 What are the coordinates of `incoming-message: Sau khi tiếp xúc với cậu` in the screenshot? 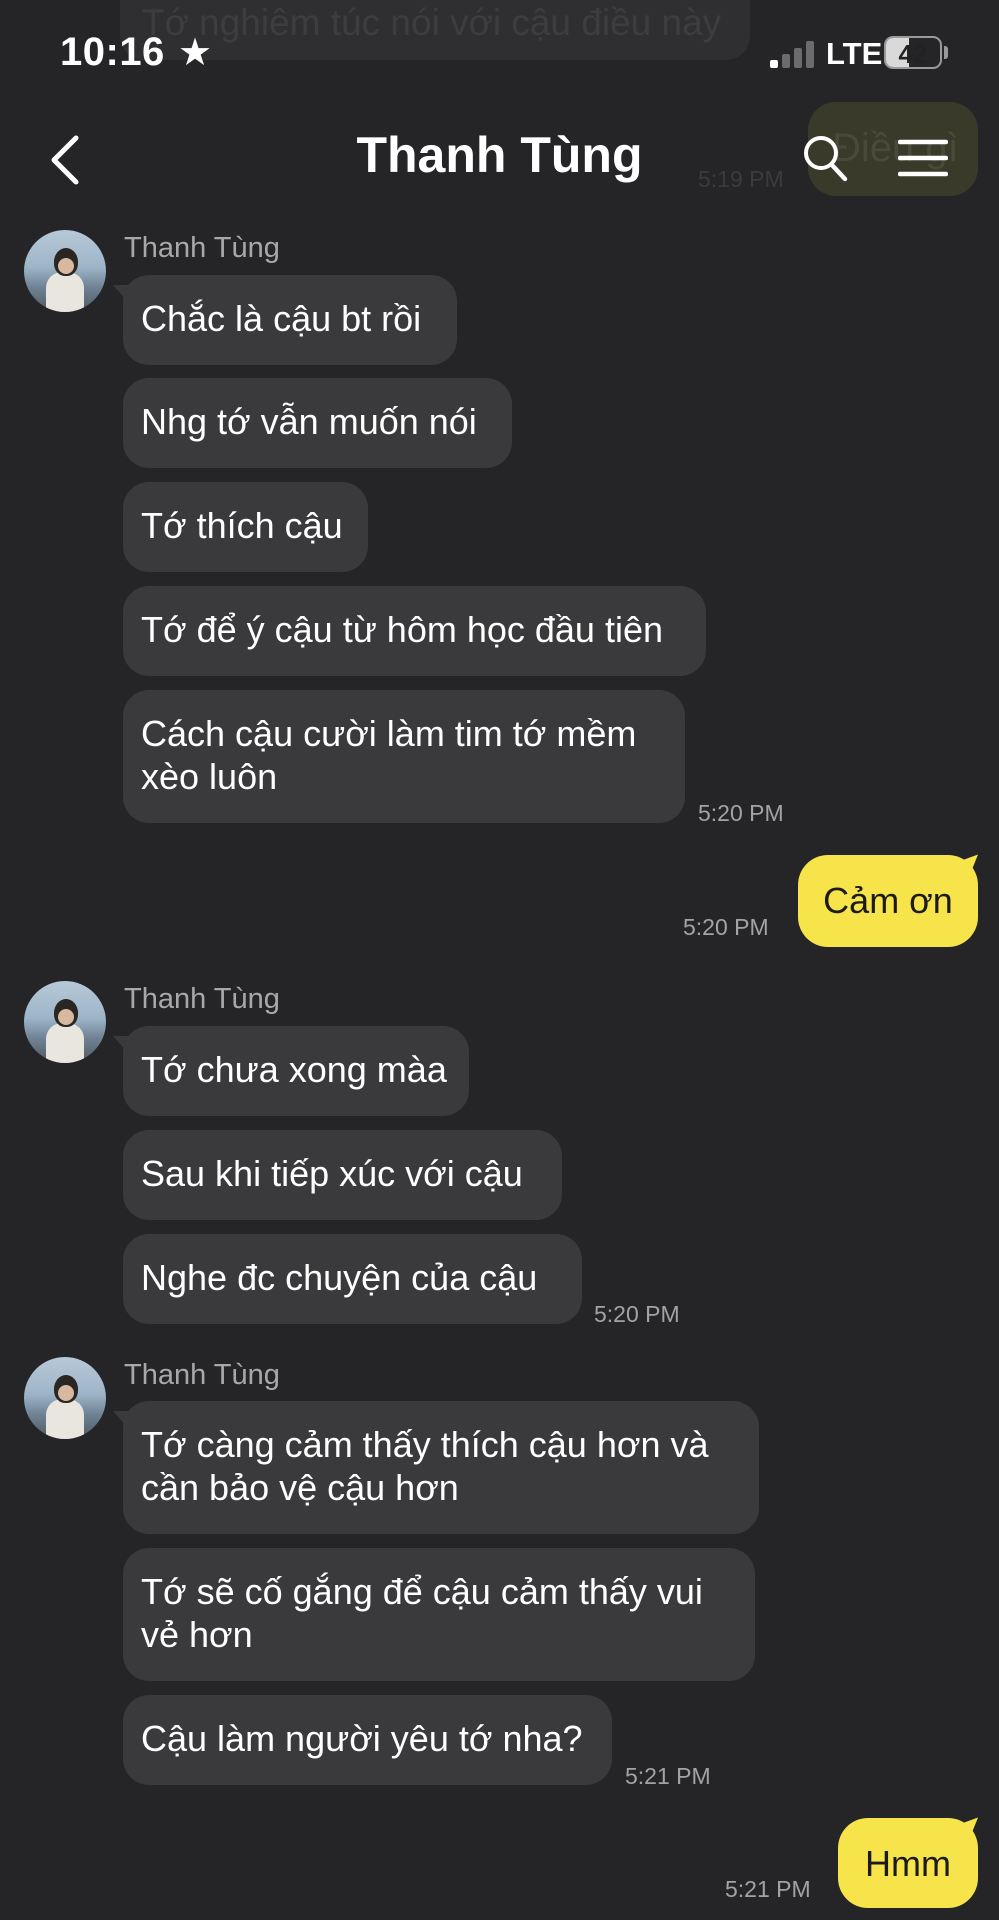 It's located at (342, 1175).